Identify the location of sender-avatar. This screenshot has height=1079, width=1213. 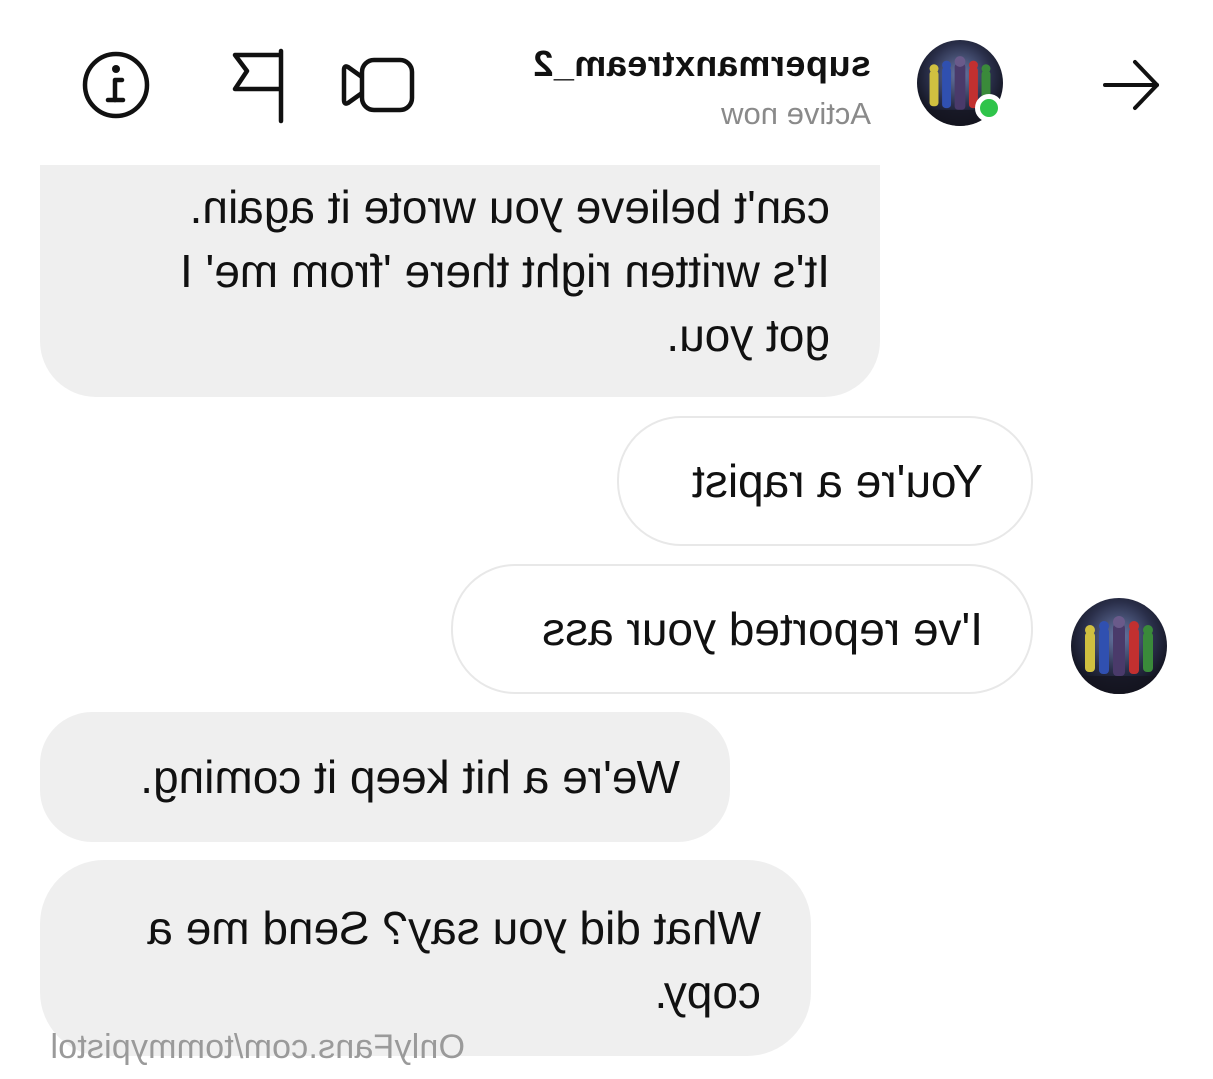
(1119, 646).